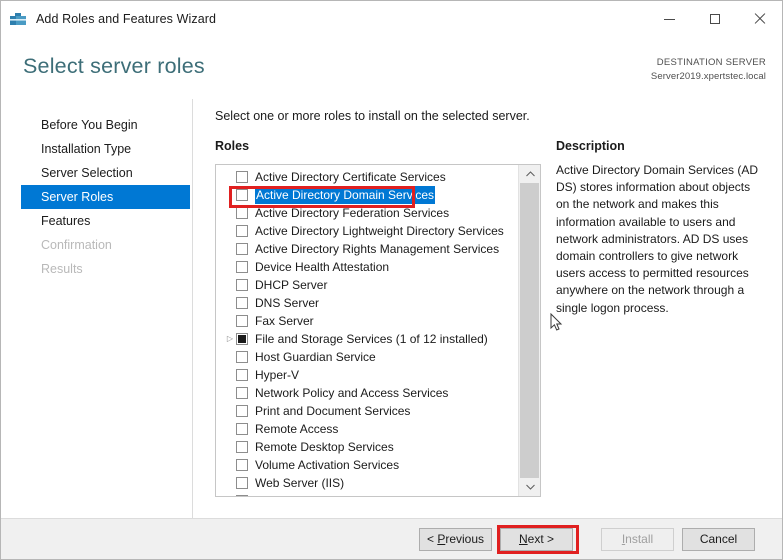 The image size is (783, 560). What do you see at coordinates (345, 195) in the screenshot?
I see `role-label: Active Directory Domain Services` at bounding box center [345, 195].